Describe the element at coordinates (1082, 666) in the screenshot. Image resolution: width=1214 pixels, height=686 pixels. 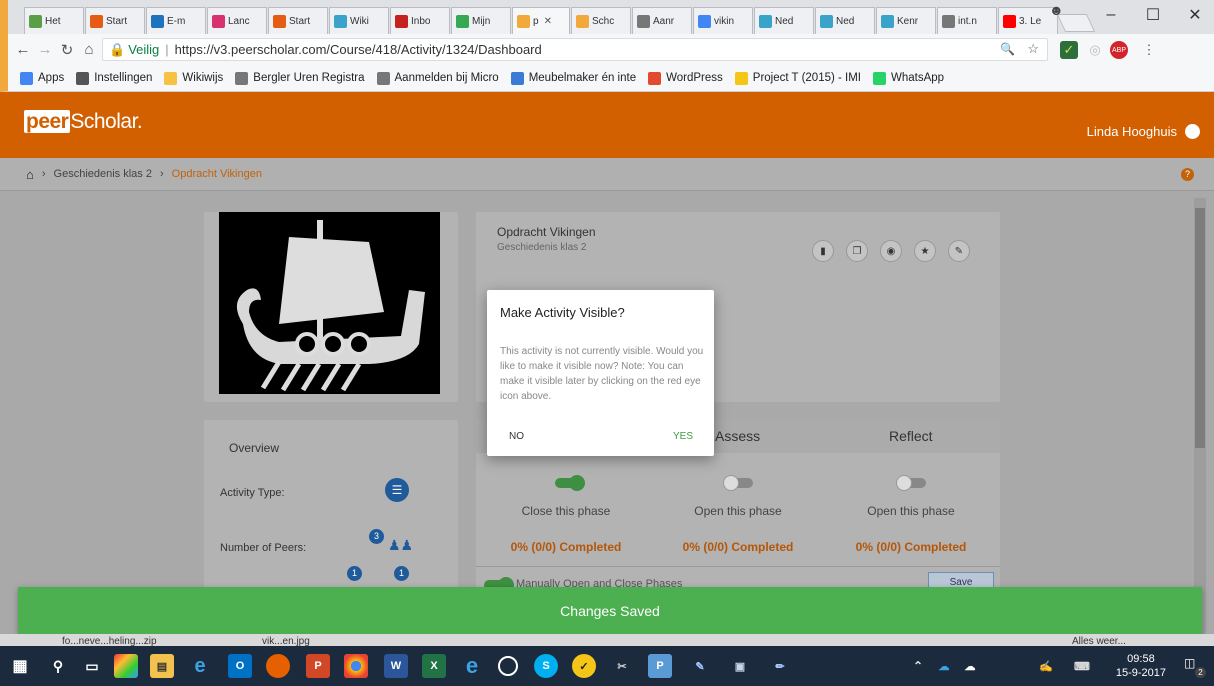
I see `keyboard-icon: ⌨` at that location.